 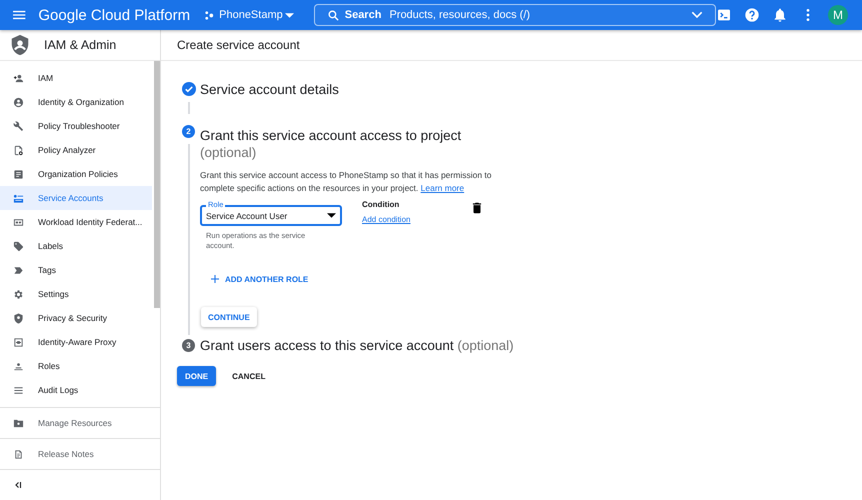 I want to click on roles-icon, so click(x=18, y=366).